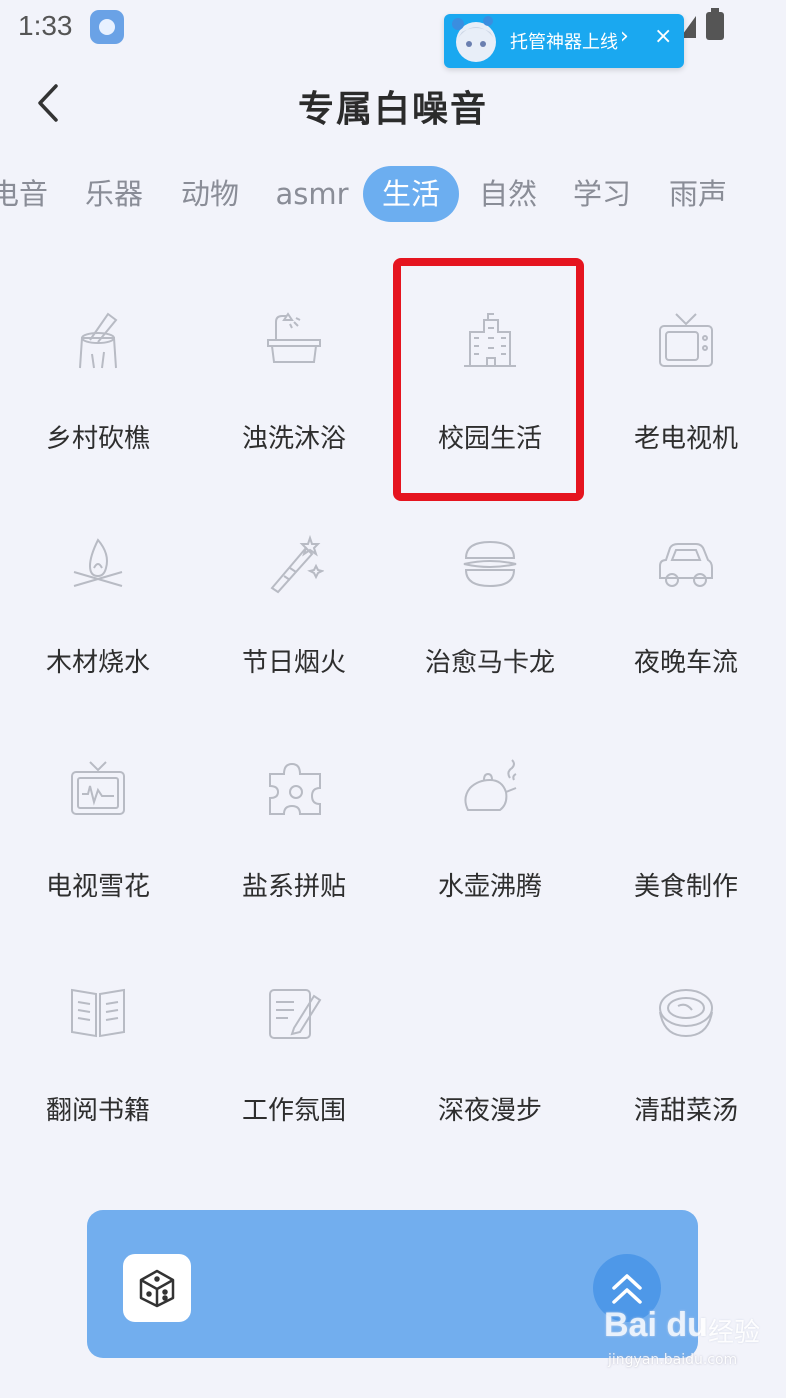  I want to click on sound-label: 夜晚车流, so click(685, 663).